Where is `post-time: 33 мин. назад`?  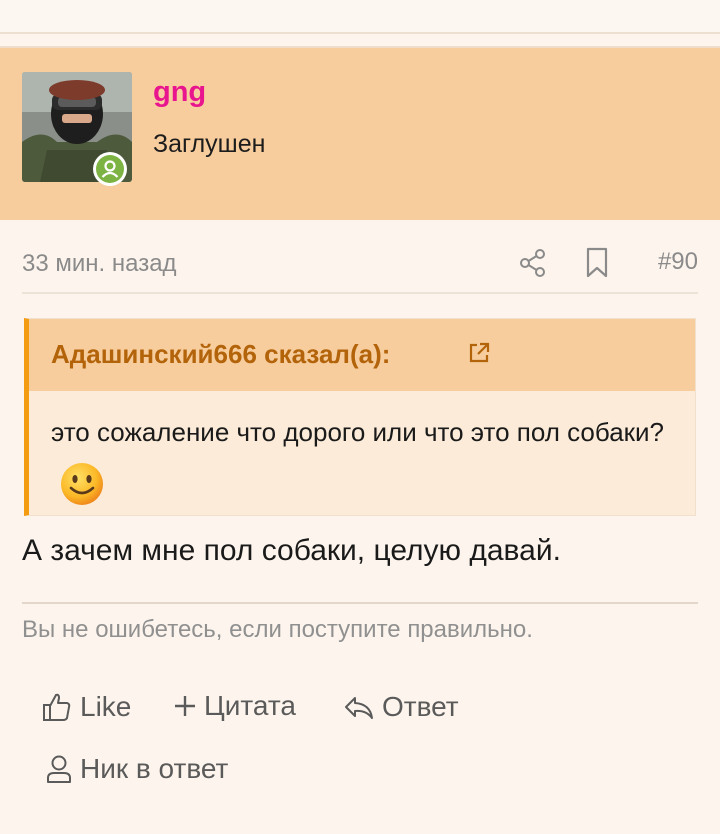 post-time: 33 мин. назад is located at coordinates (99, 264).